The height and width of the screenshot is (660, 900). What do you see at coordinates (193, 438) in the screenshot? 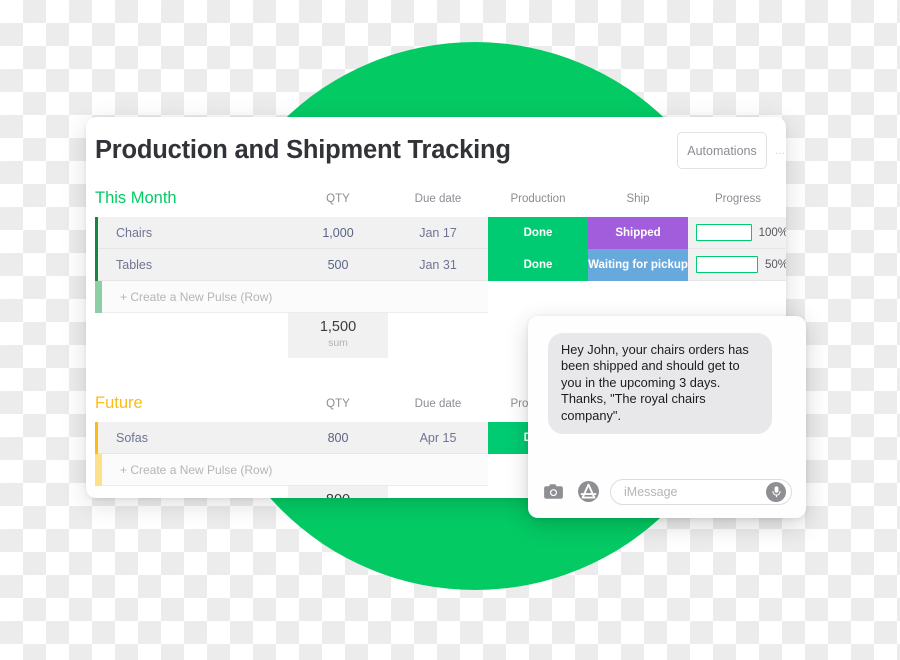
I see `row-name: Sofas` at bounding box center [193, 438].